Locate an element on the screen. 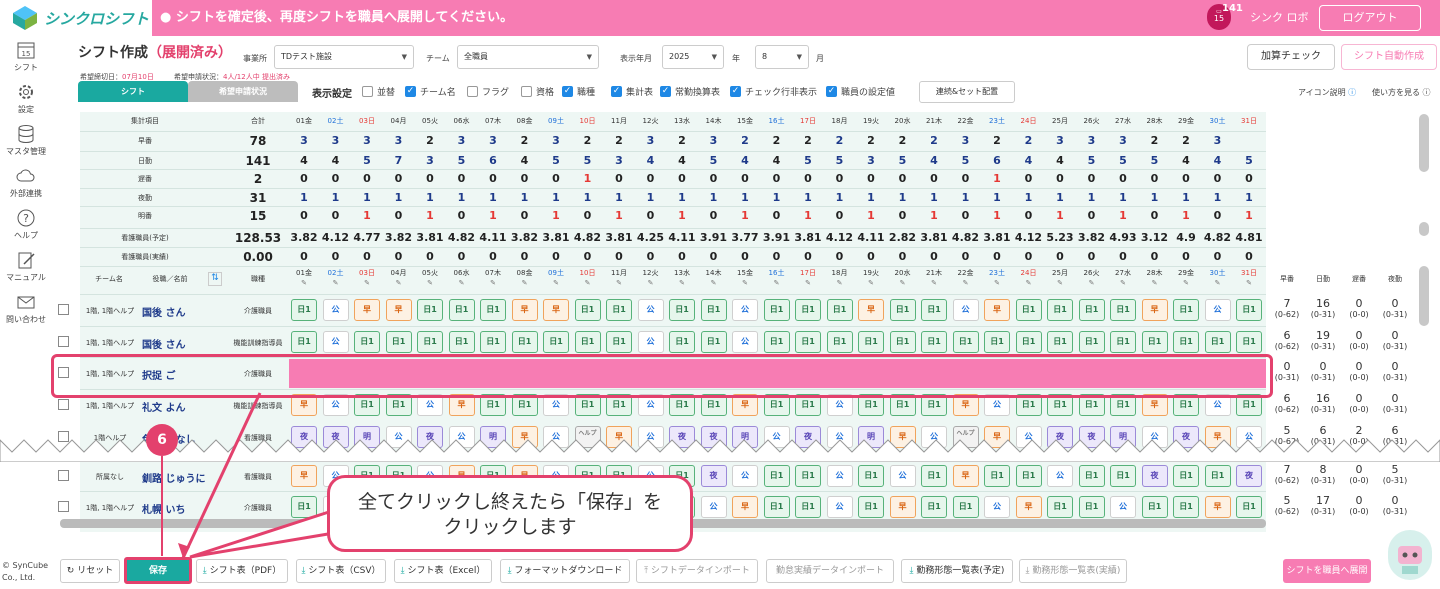 Image resolution: width=1440 pixels, height=589 pixels. data-import-button: ⤒ シフトデータインポート is located at coordinates (697, 571).